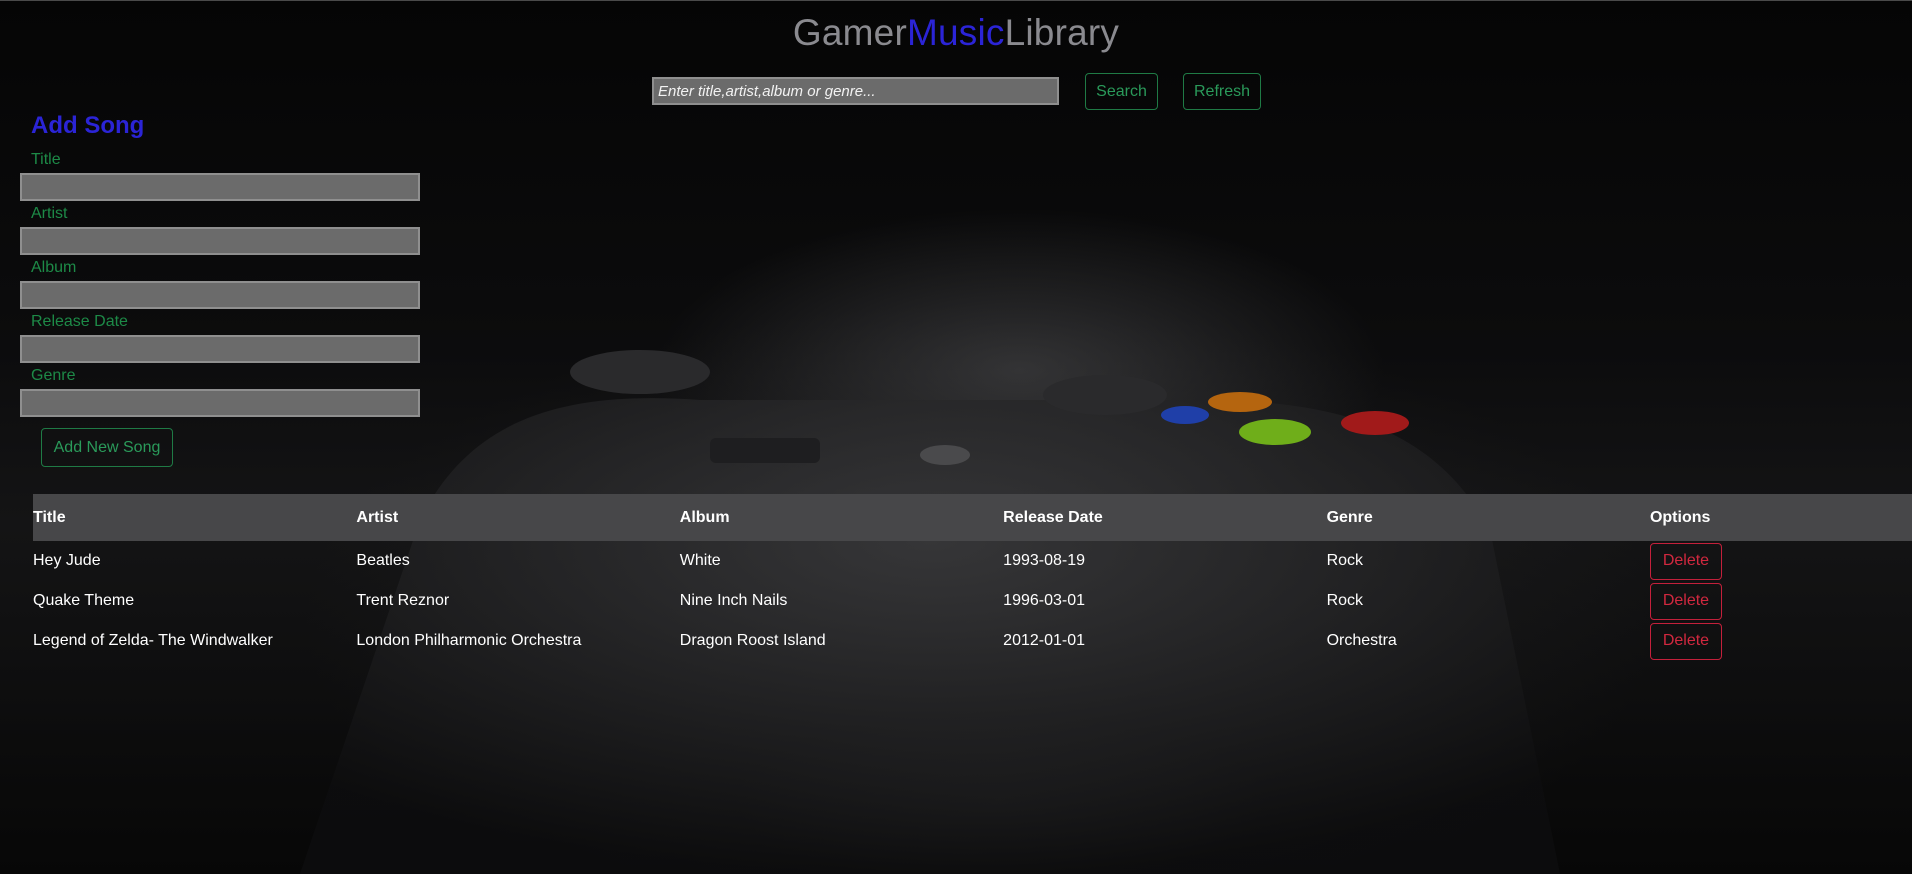  What do you see at coordinates (49, 517) in the screenshot?
I see `column-header-title: Title` at bounding box center [49, 517].